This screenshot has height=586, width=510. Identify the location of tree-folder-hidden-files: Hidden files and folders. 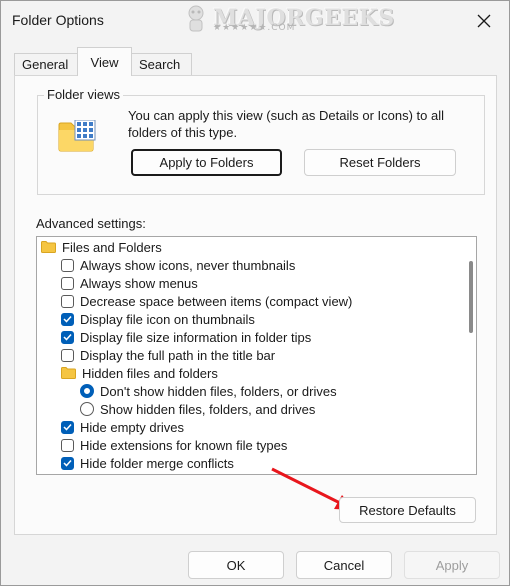
(139, 373).